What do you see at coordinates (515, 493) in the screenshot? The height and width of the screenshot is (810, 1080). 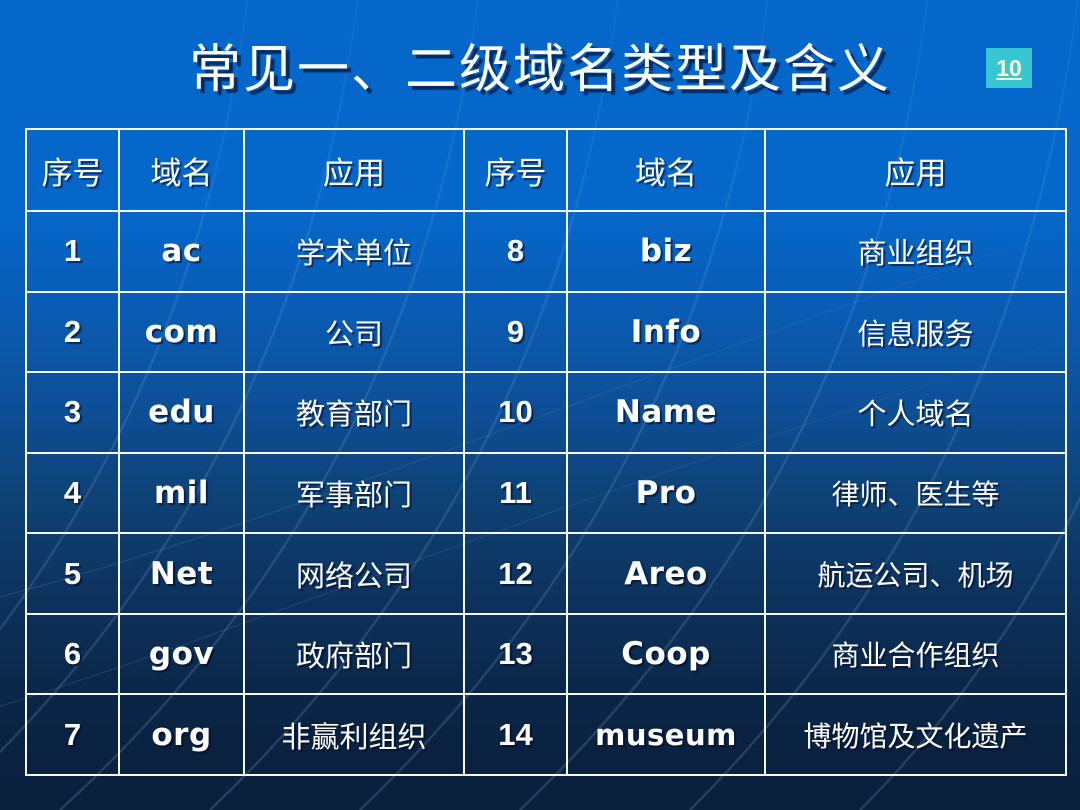 I see `cell-index-right: 11` at bounding box center [515, 493].